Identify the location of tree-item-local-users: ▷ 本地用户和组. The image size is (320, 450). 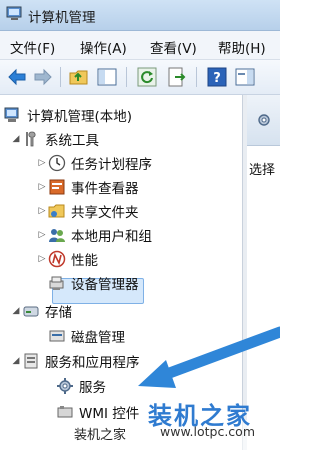
(94, 235).